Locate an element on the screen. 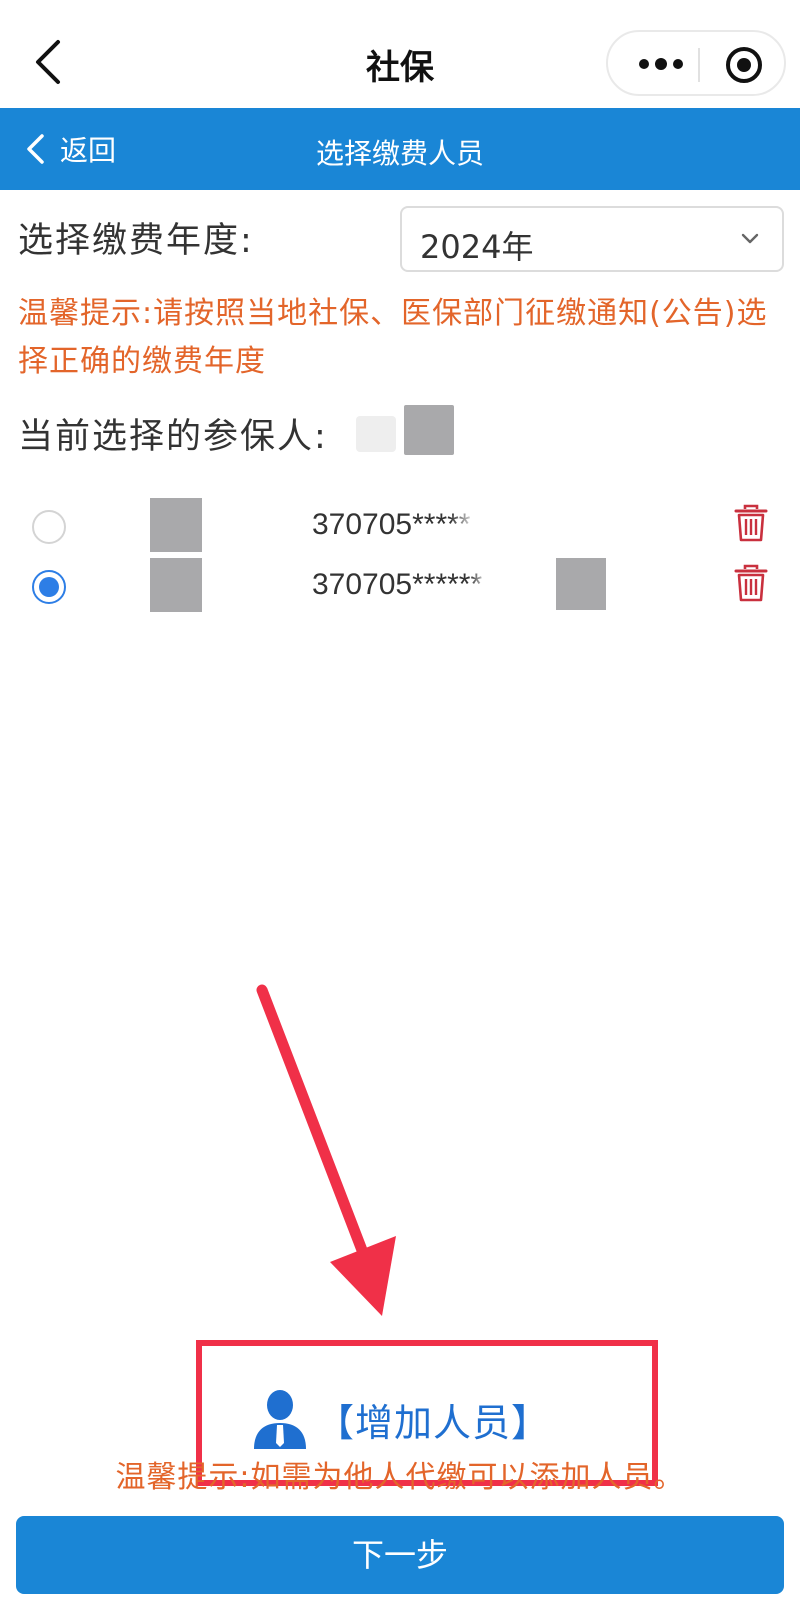 This screenshot has height=1619, width=800. page-header: 返回 选择缴费人员 is located at coordinates (400, 149).